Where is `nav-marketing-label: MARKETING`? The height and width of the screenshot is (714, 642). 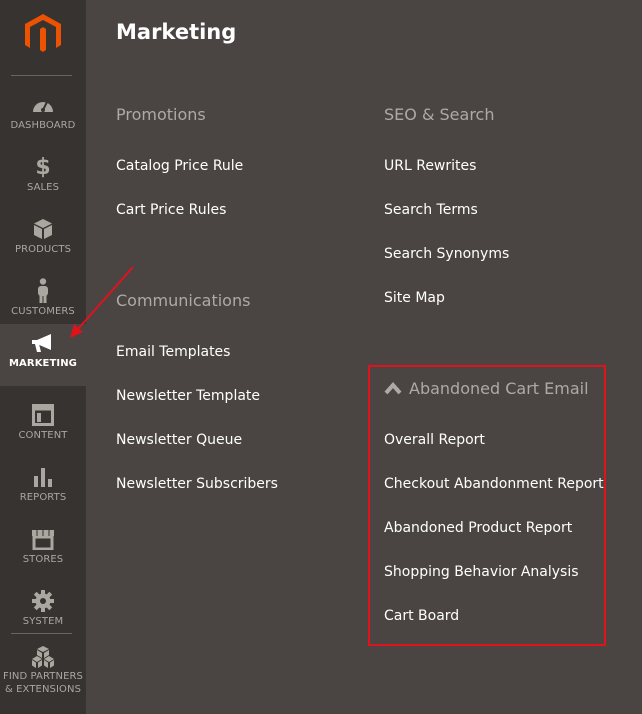 nav-marketing-label: MARKETING is located at coordinates (43, 363).